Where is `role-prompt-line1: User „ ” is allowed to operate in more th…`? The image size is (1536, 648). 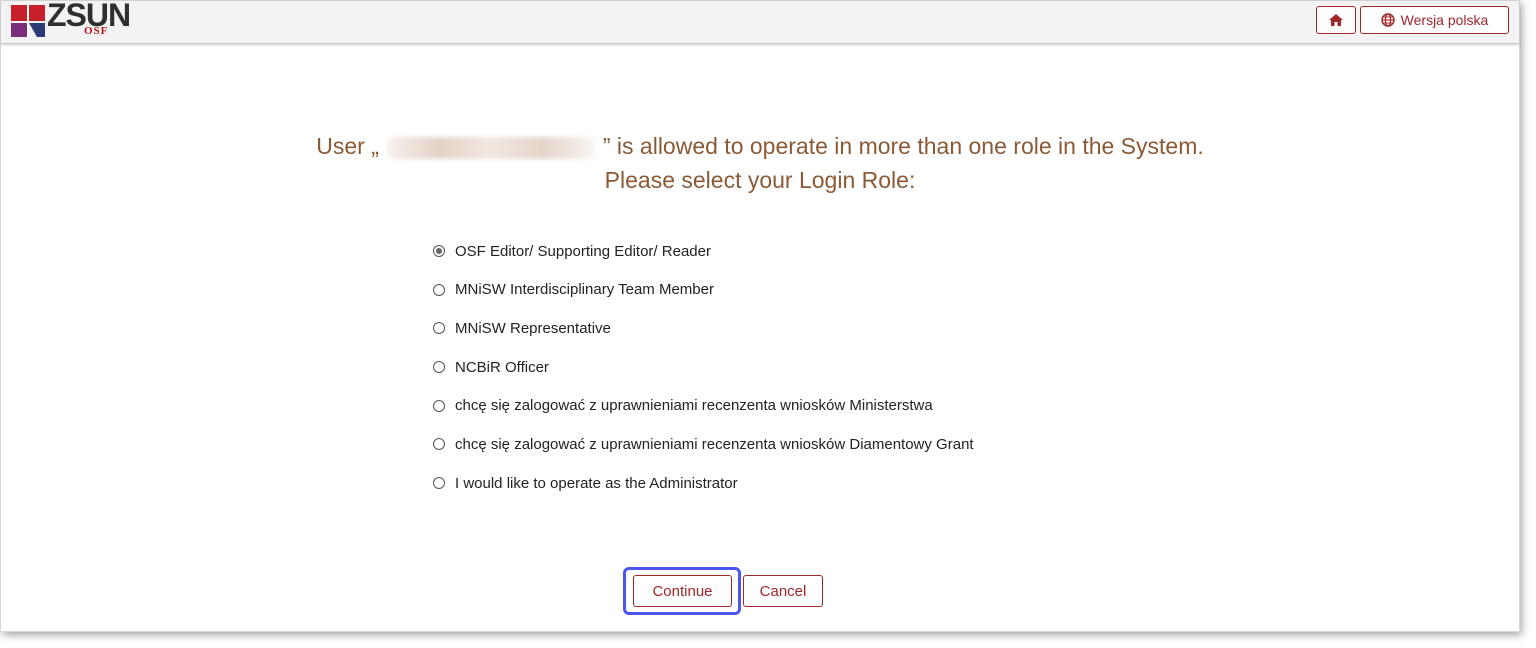
role-prompt-line1: User „ ” is allowed to operate in more th… is located at coordinates (760, 146).